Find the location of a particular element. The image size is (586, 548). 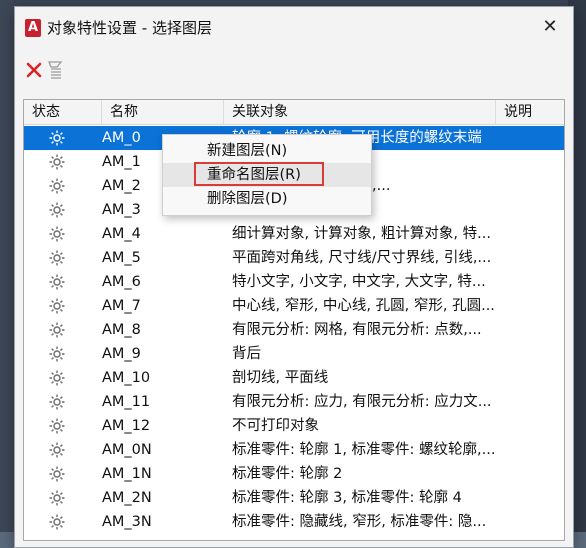

table-row: AM_2N 标准零件: 轮廓 3, 标准零件: 轮廓 4 is located at coordinates (294, 498).